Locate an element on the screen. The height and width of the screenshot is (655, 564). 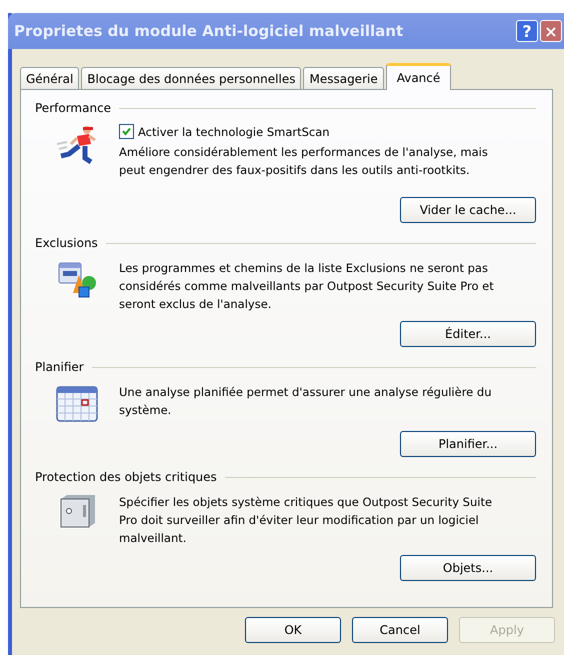
checkbox is located at coordinates (126, 131).